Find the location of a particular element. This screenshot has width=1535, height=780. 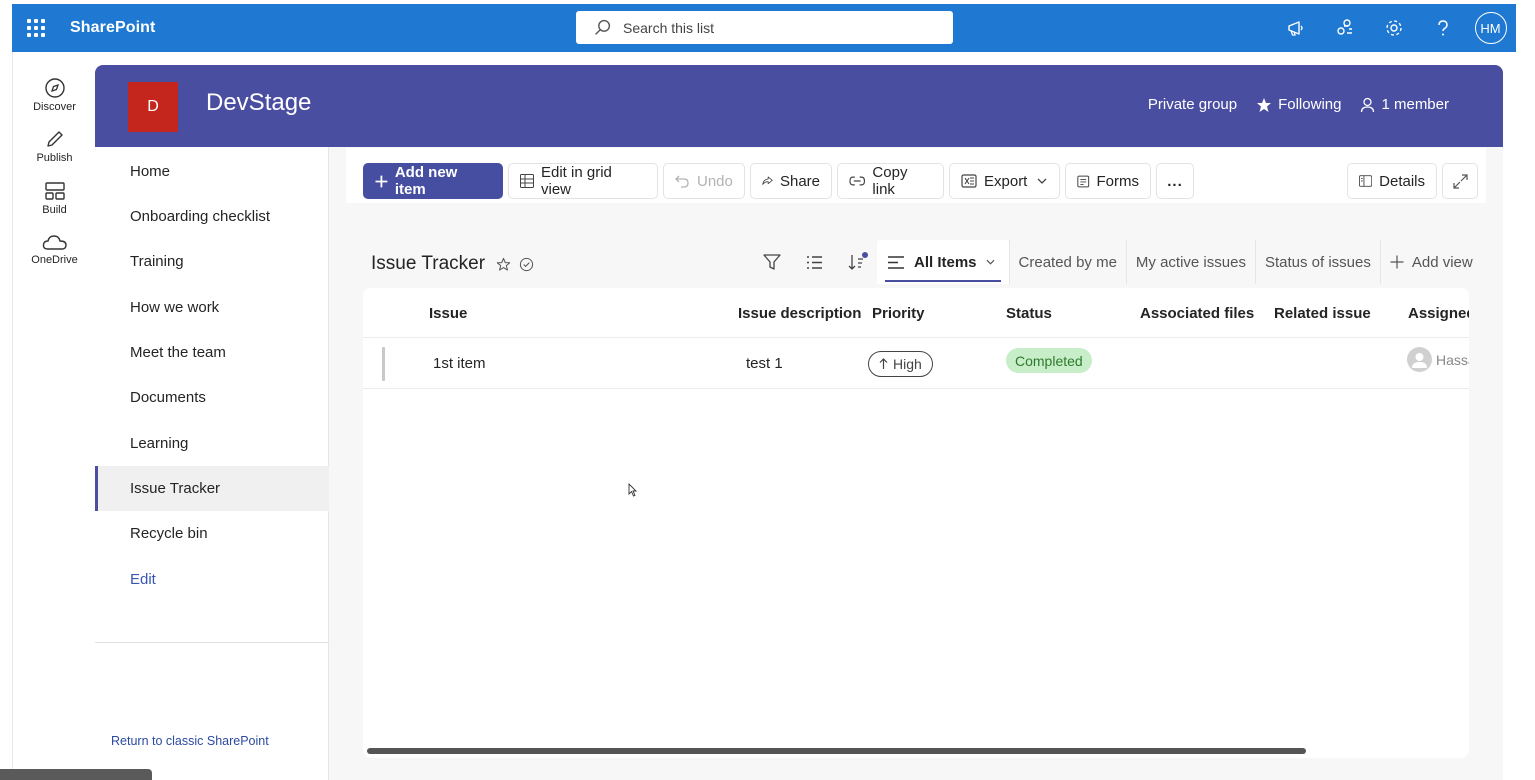

following-button: Following is located at coordinates (1298, 104).